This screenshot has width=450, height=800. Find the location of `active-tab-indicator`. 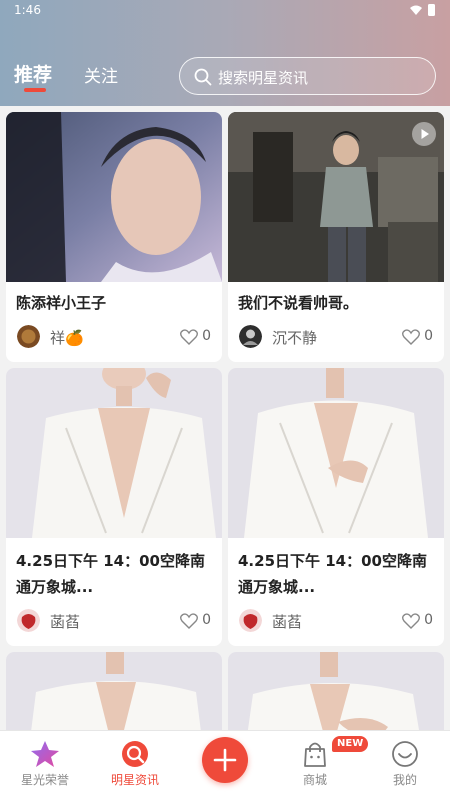

active-tab-indicator is located at coordinates (35, 90).